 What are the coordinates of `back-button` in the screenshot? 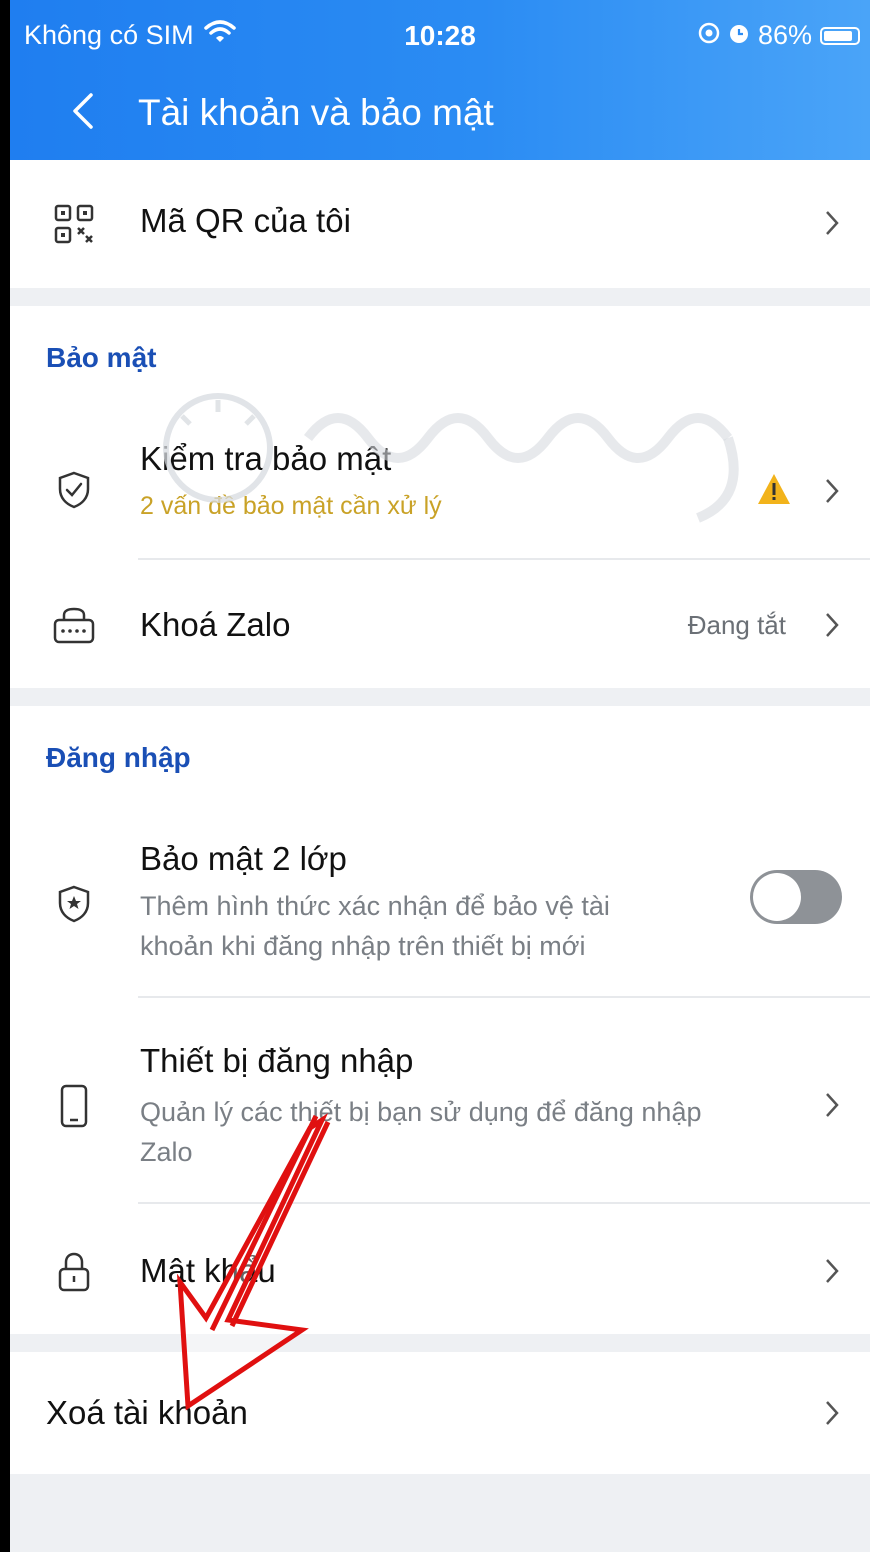 It's located at (83, 111).